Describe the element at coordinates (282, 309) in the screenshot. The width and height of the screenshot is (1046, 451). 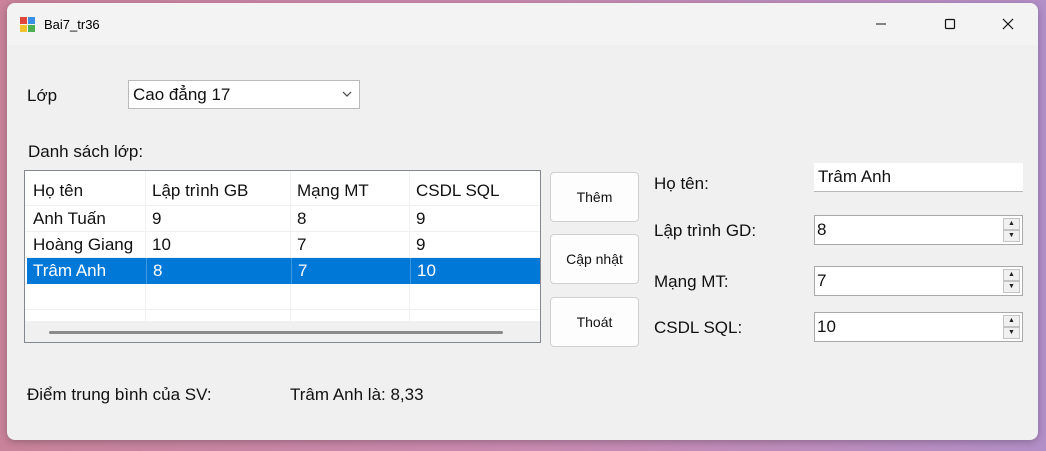
I see `grid-line` at that location.